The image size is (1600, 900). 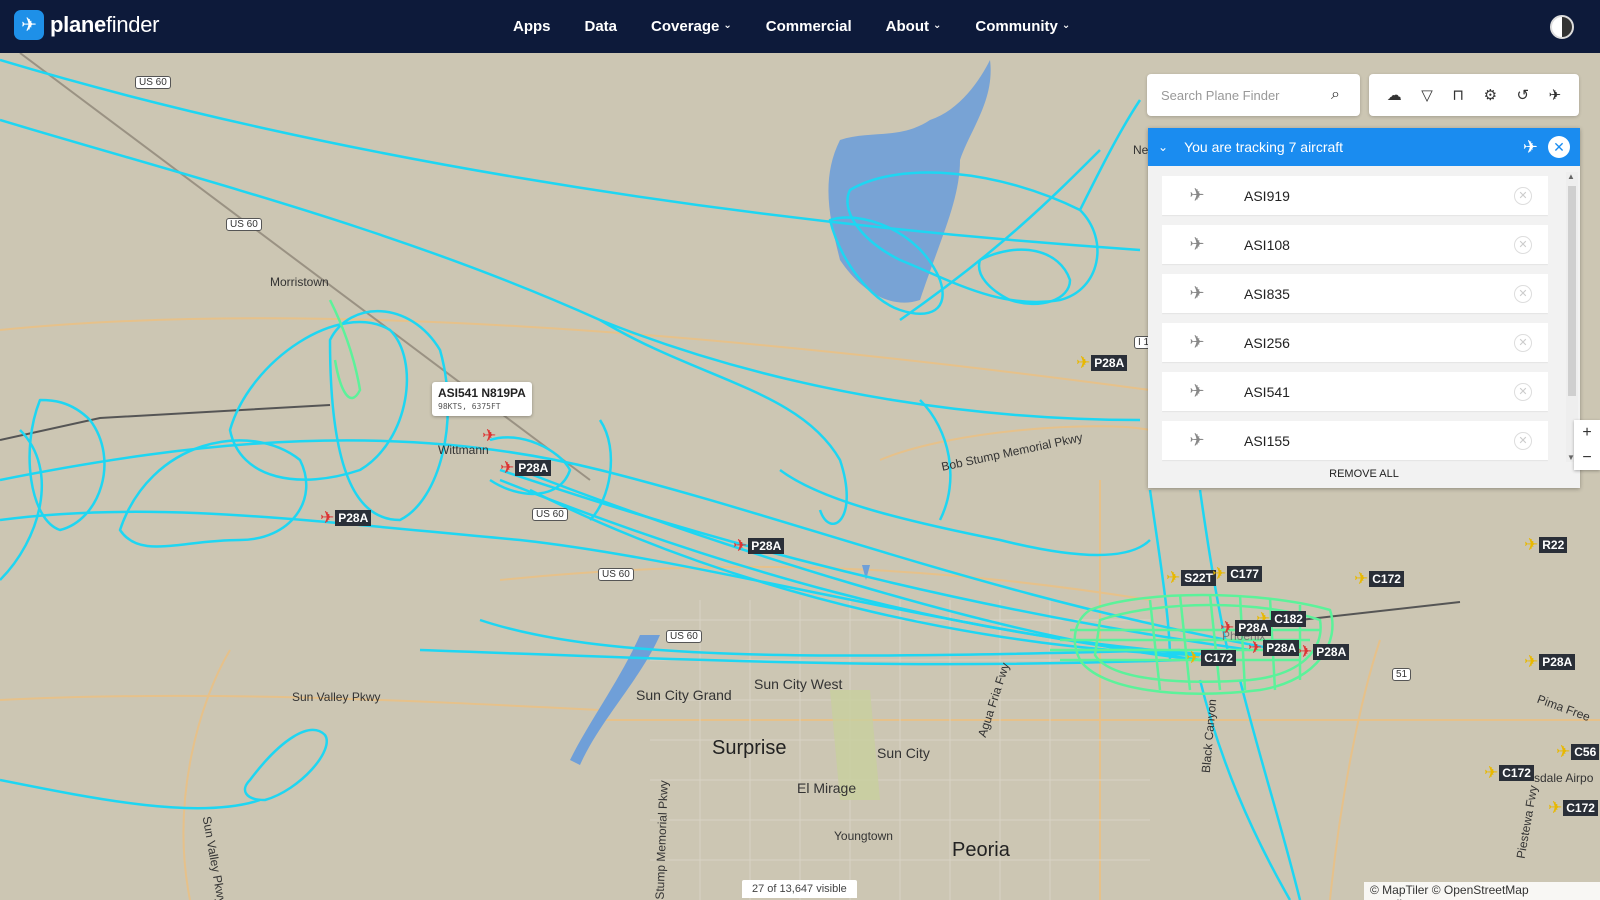 What do you see at coordinates (87, 25) in the screenshot?
I see `planefinder-logo: ✈ planefinder` at bounding box center [87, 25].